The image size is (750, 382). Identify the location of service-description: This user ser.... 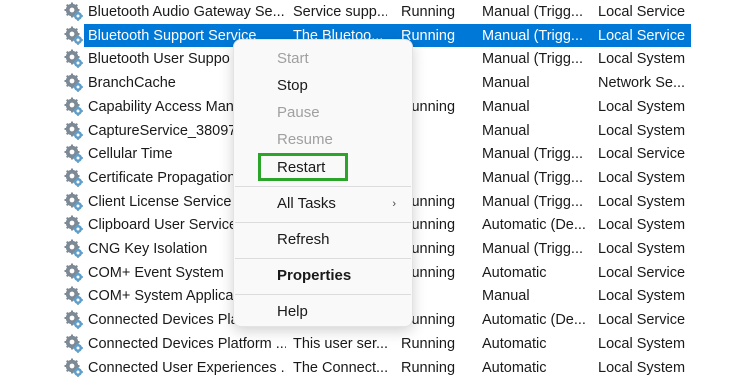
(340, 343).